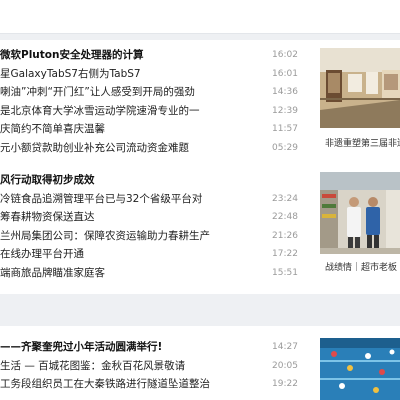 This screenshot has height=400, width=400. What do you see at coordinates (285, 365) in the screenshot?
I see `time-label: 20:05` at bounding box center [285, 365].